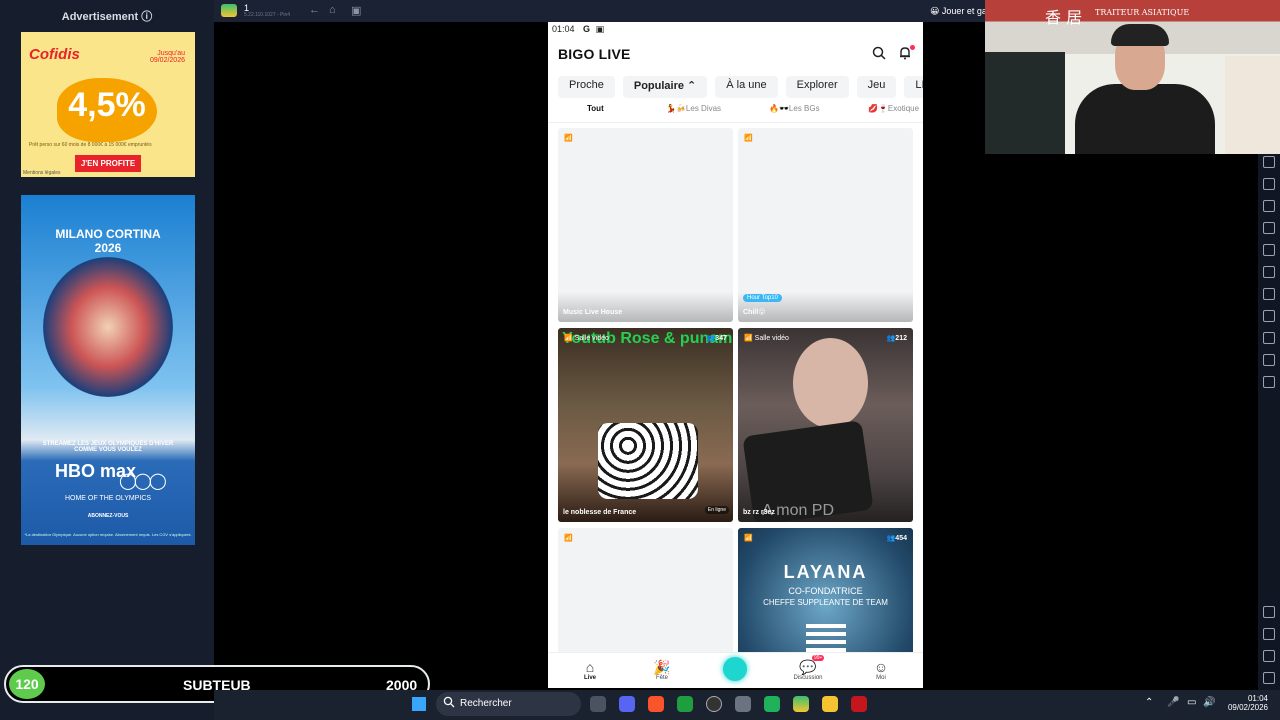 The height and width of the screenshot is (720, 1280). What do you see at coordinates (746, 87) in the screenshot?
I see `tab-a-la-une: À la une` at bounding box center [746, 87].